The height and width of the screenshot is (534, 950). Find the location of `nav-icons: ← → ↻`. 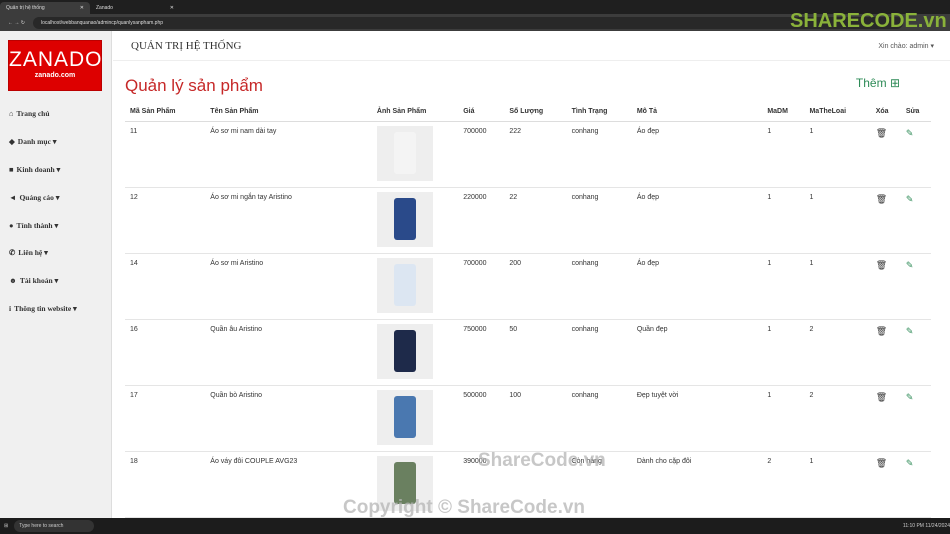

nav-icons: ← → ↻ is located at coordinates (16, 23).